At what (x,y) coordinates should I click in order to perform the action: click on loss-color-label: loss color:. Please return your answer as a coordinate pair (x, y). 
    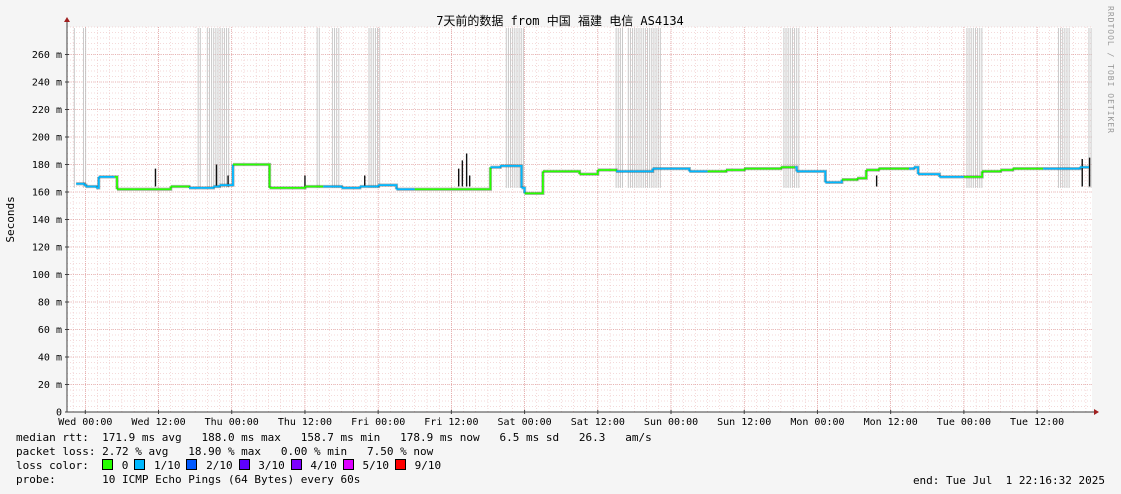
    Looking at the image, I should click on (52, 465).